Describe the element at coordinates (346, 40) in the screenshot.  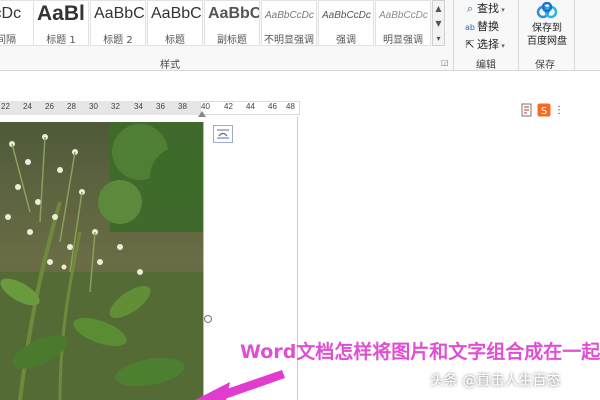
I see `style-name: 强调` at that location.